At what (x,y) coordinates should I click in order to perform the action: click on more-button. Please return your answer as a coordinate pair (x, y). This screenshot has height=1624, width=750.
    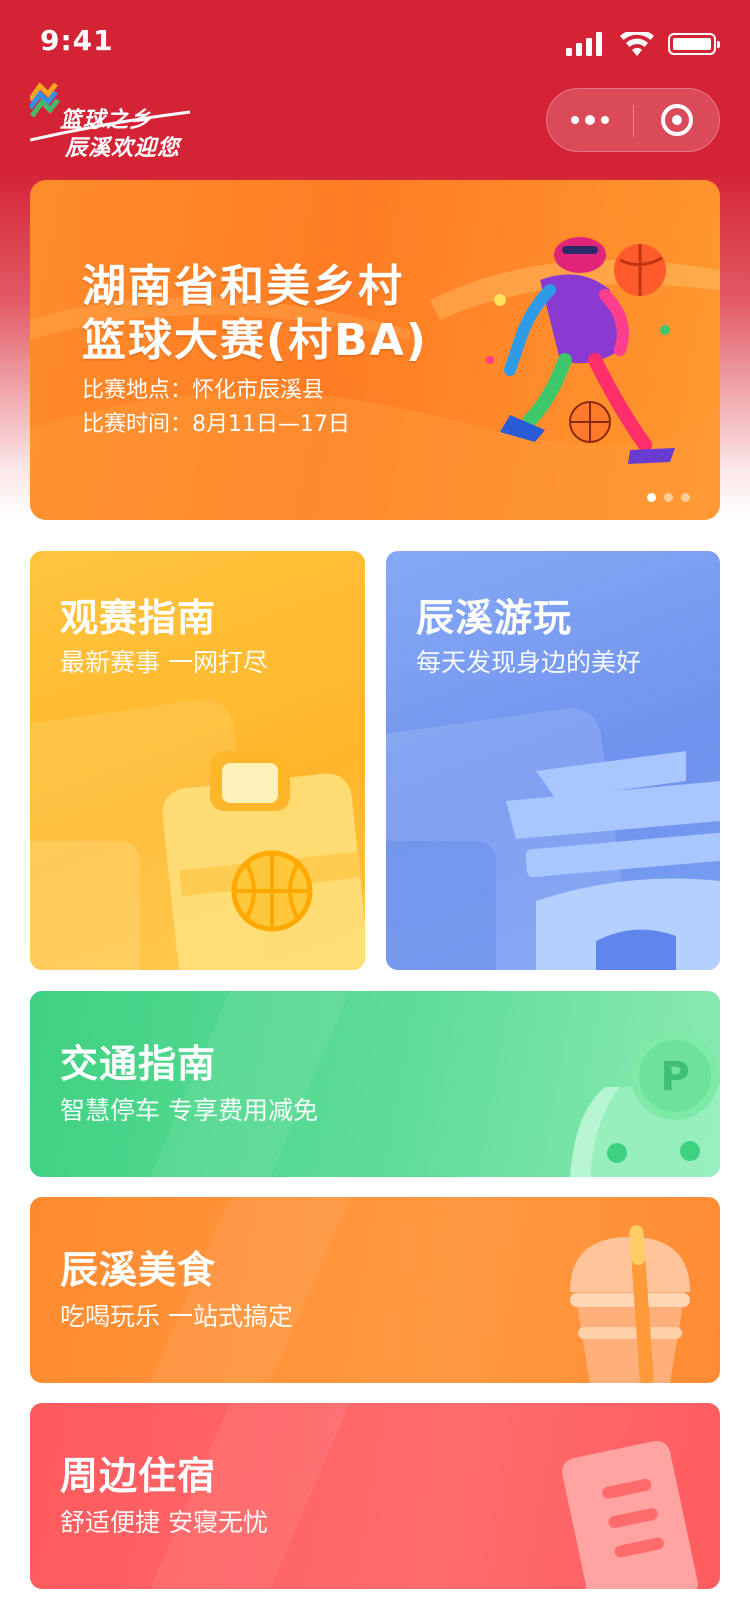
    Looking at the image, I should click on (590, 120).